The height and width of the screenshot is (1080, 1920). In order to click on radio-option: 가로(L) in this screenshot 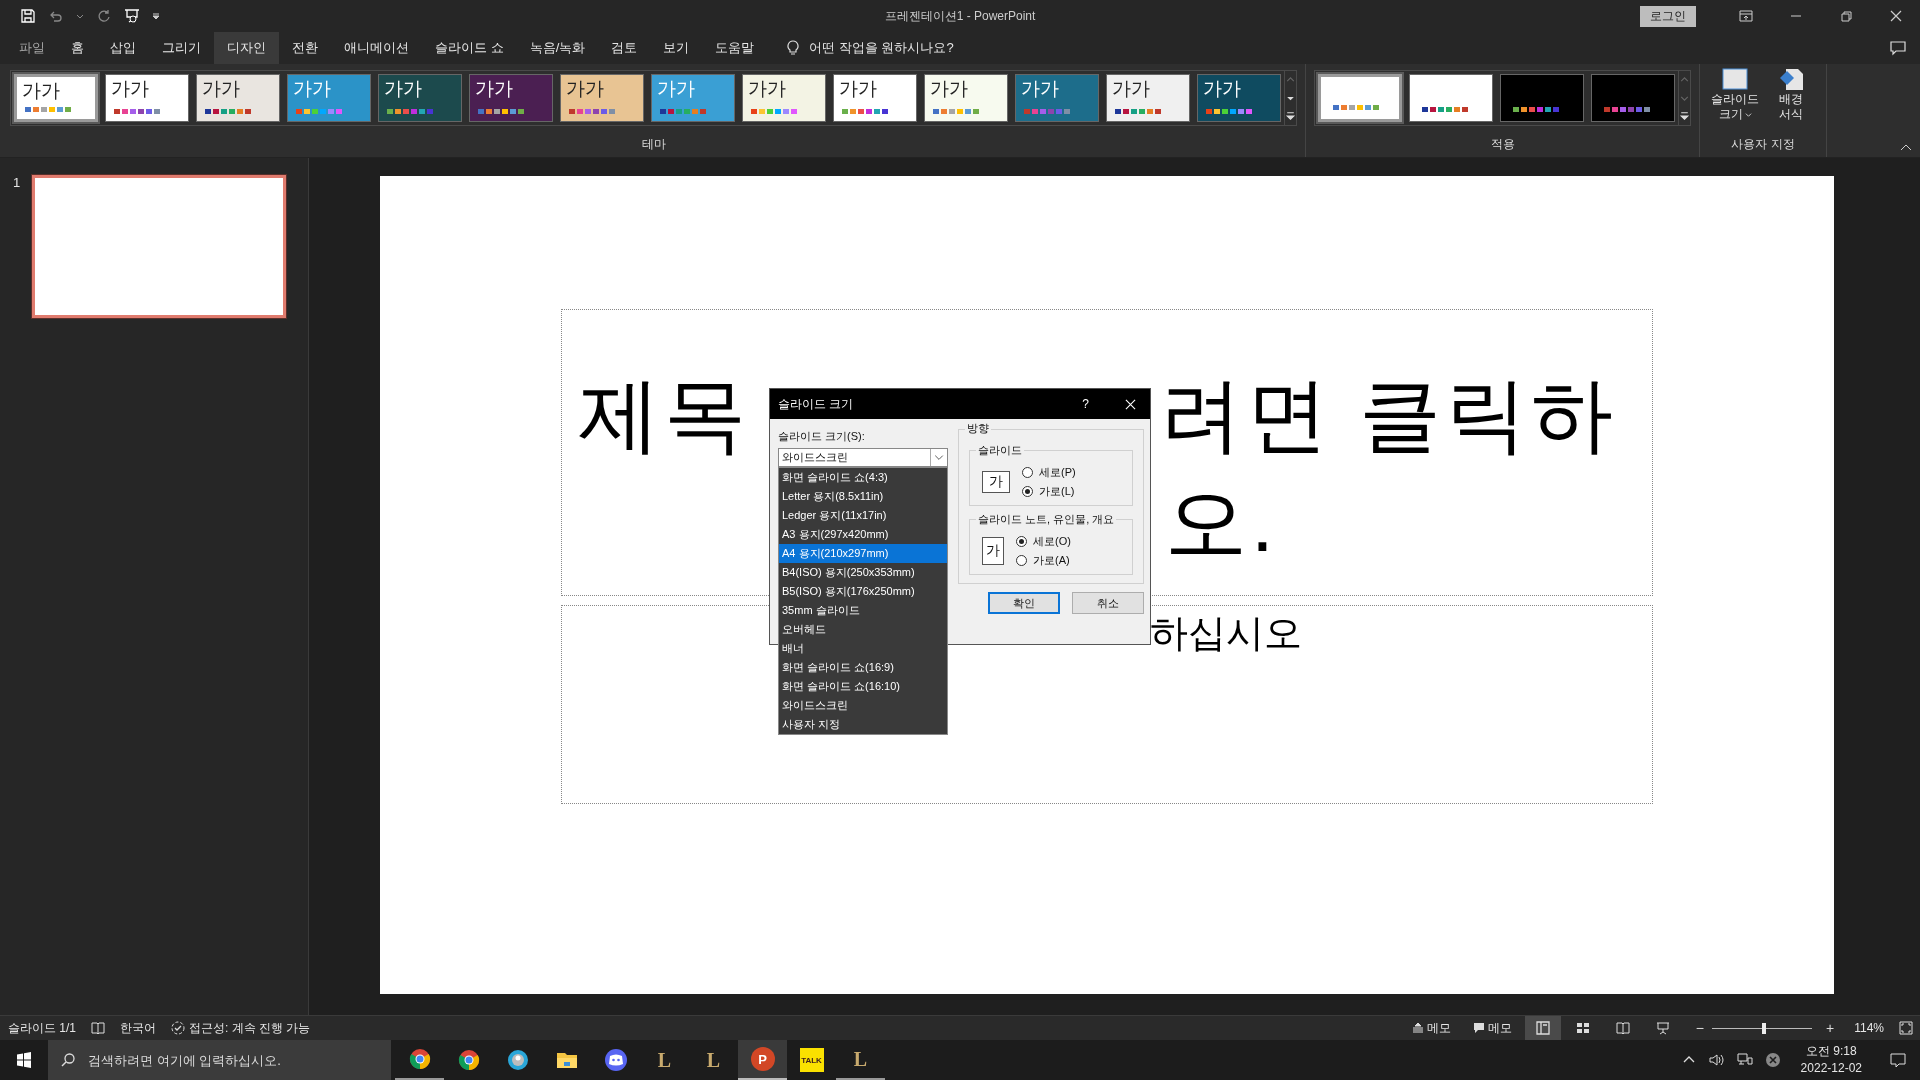, I will do `click(1049, 491)`.